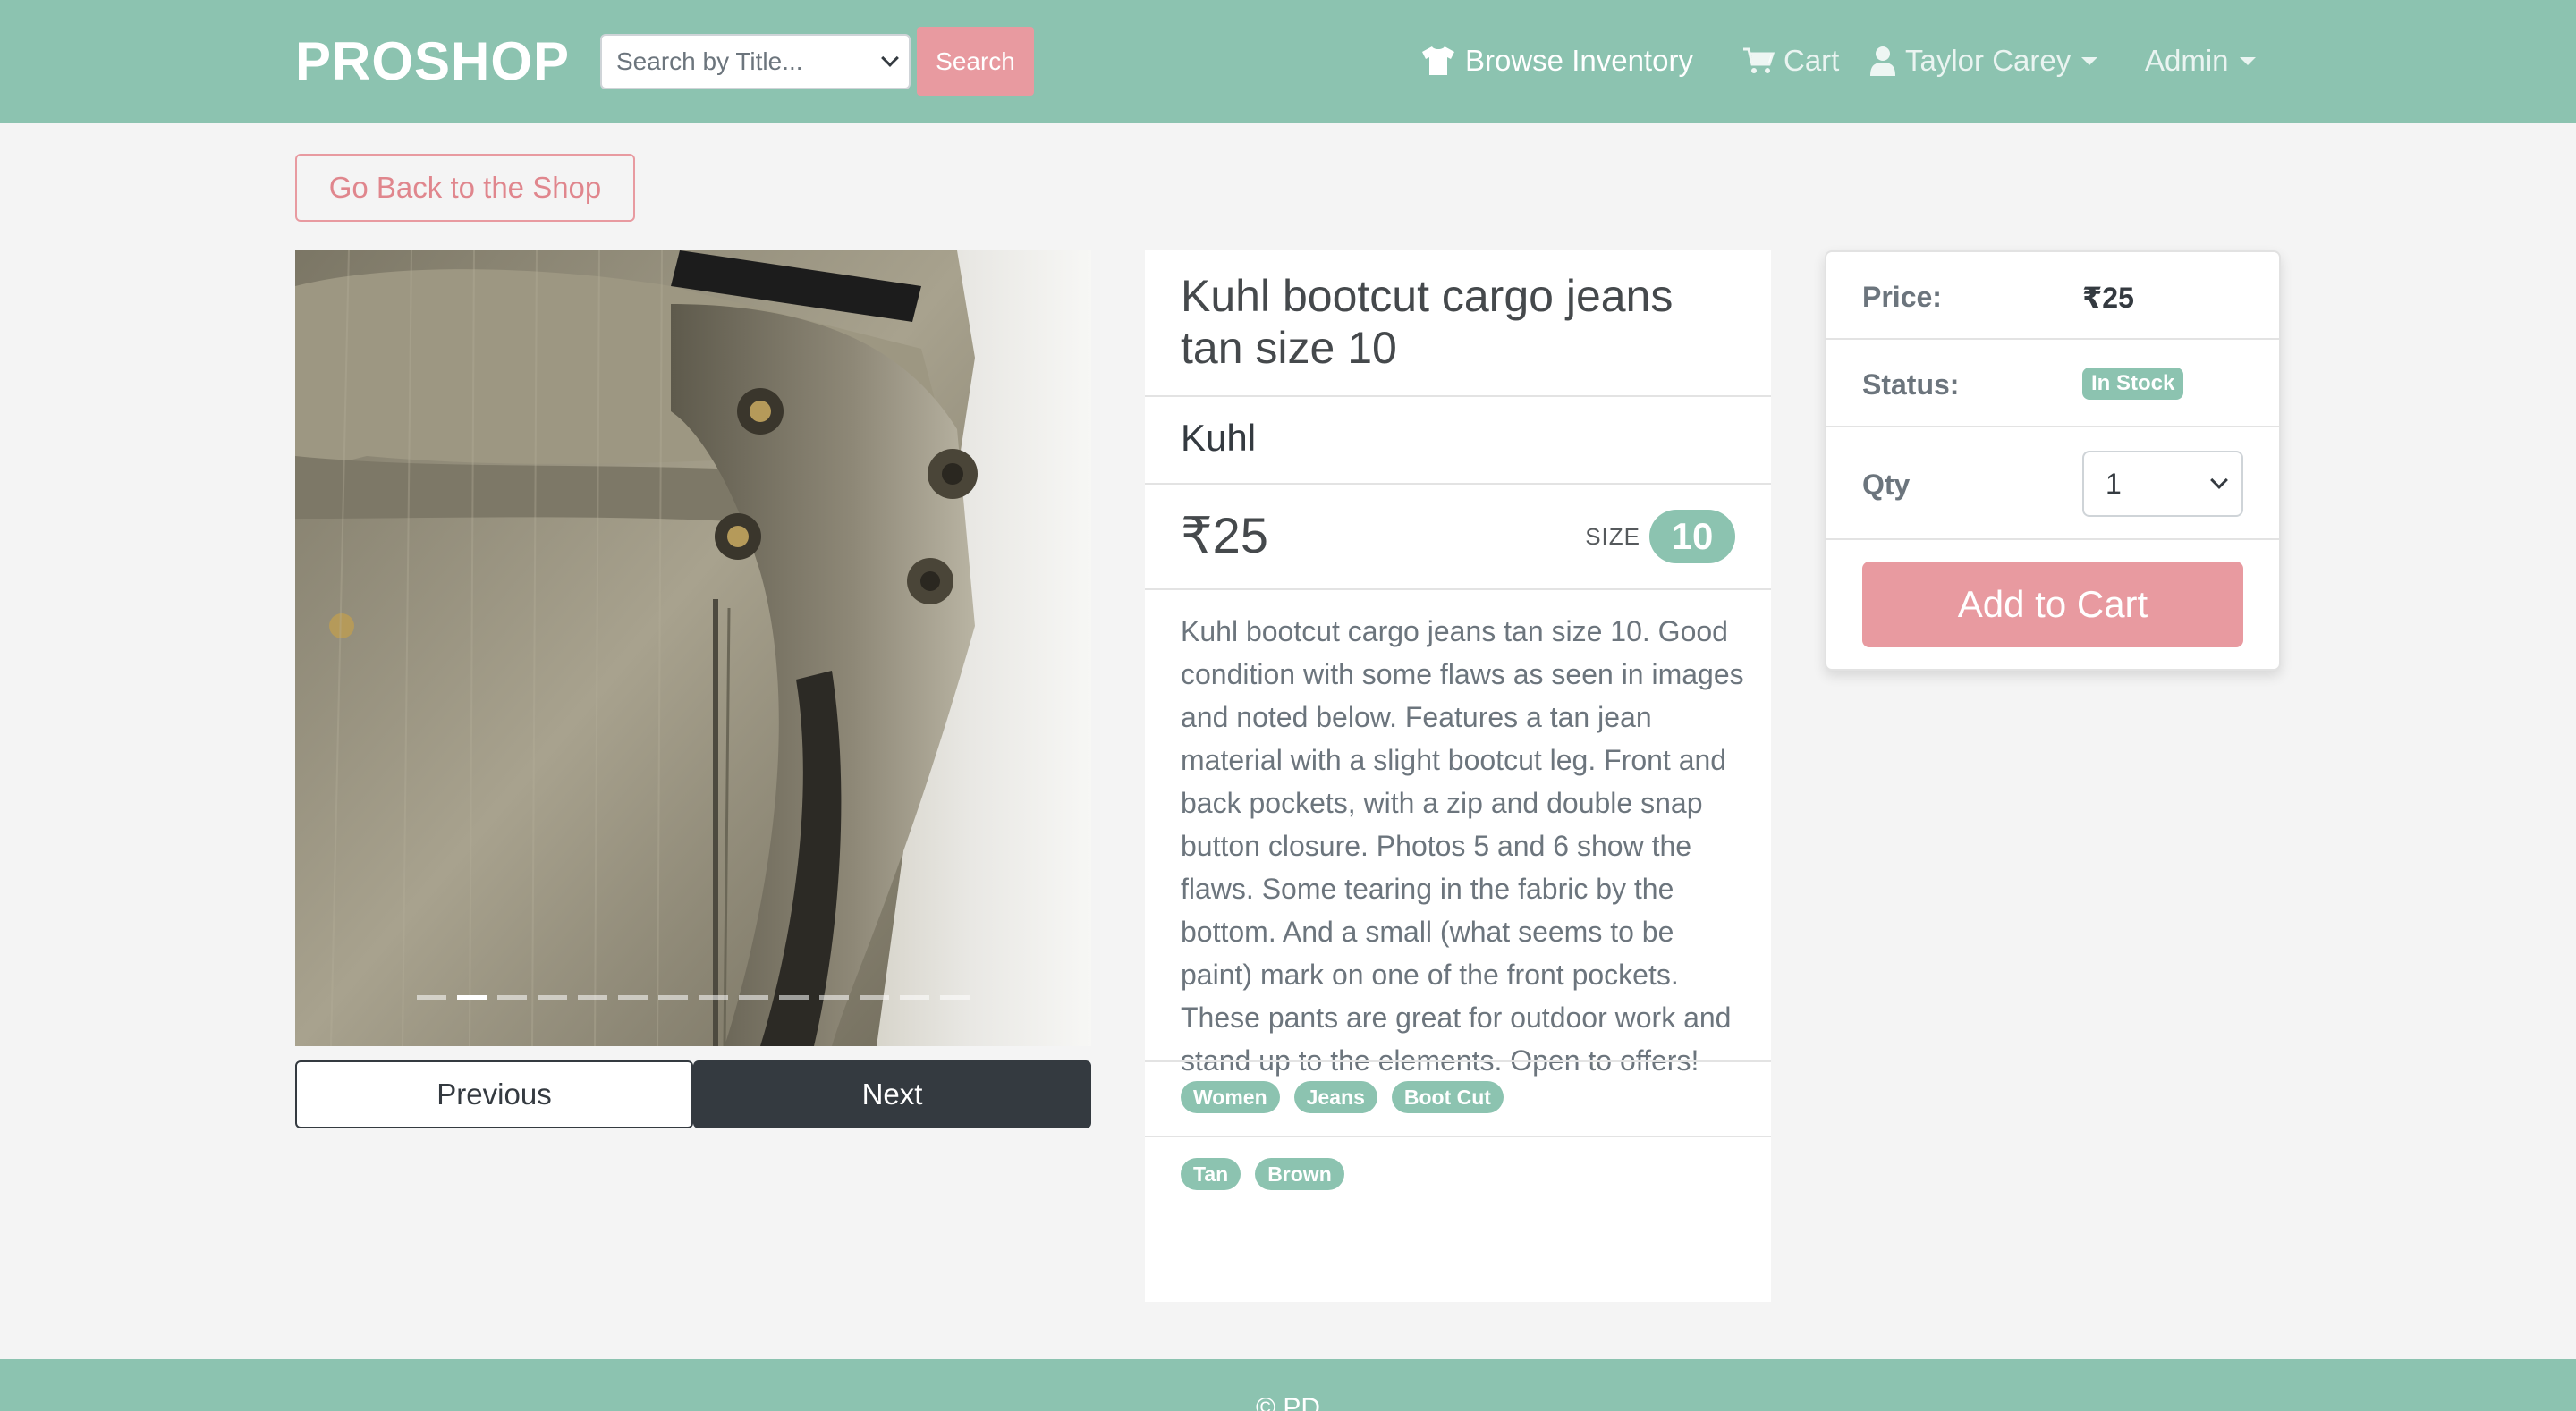  What do you see at coordinates (1288, 1385) in the screenshot?
I see `footer: © PD` at bounding box center [1288, 1385].